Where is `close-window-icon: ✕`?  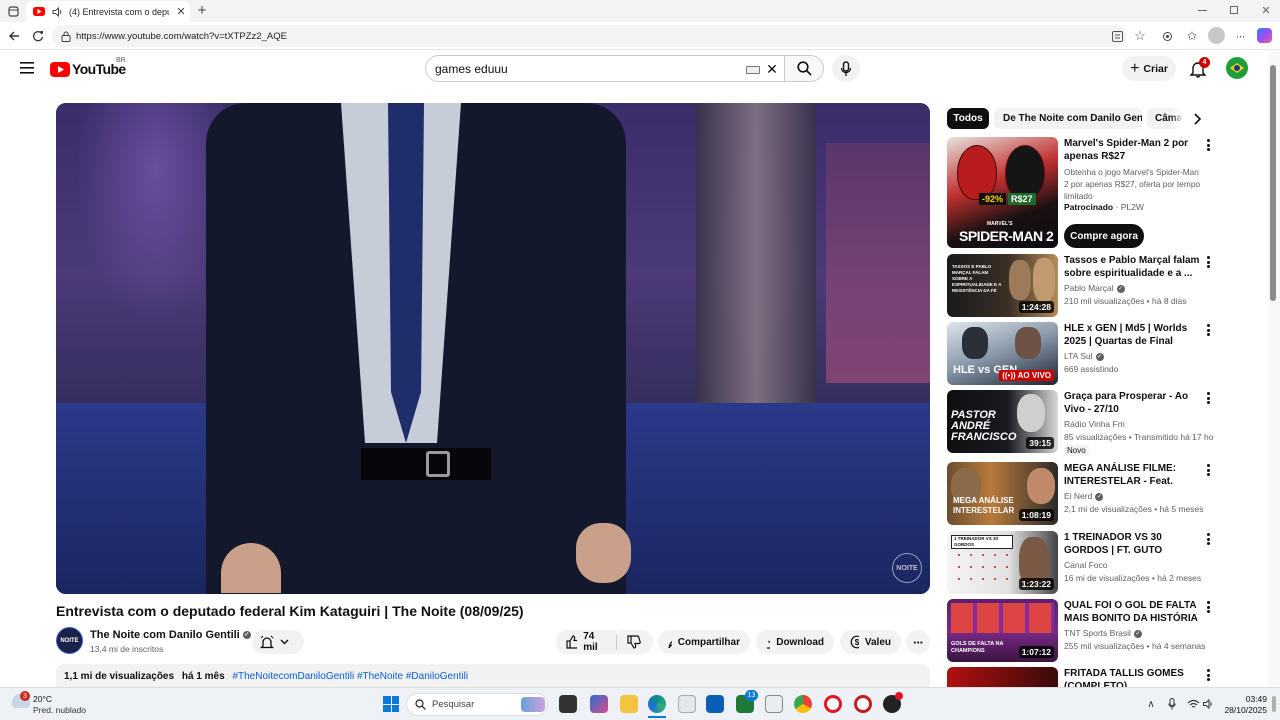 close-window-icon: ✕ is located at coordinates (1266, 10).